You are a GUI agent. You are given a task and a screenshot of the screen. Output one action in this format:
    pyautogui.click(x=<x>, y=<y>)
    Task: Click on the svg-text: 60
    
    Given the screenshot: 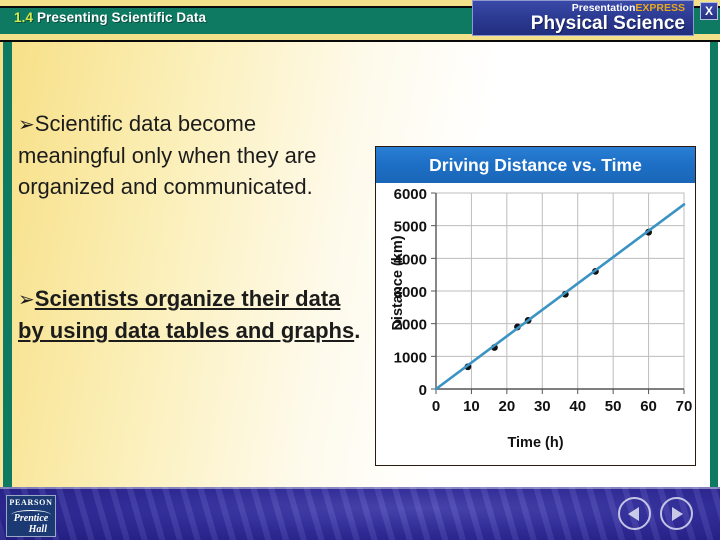 What is the action you would take?
    pyautogui.click(x=648, y=406)
    